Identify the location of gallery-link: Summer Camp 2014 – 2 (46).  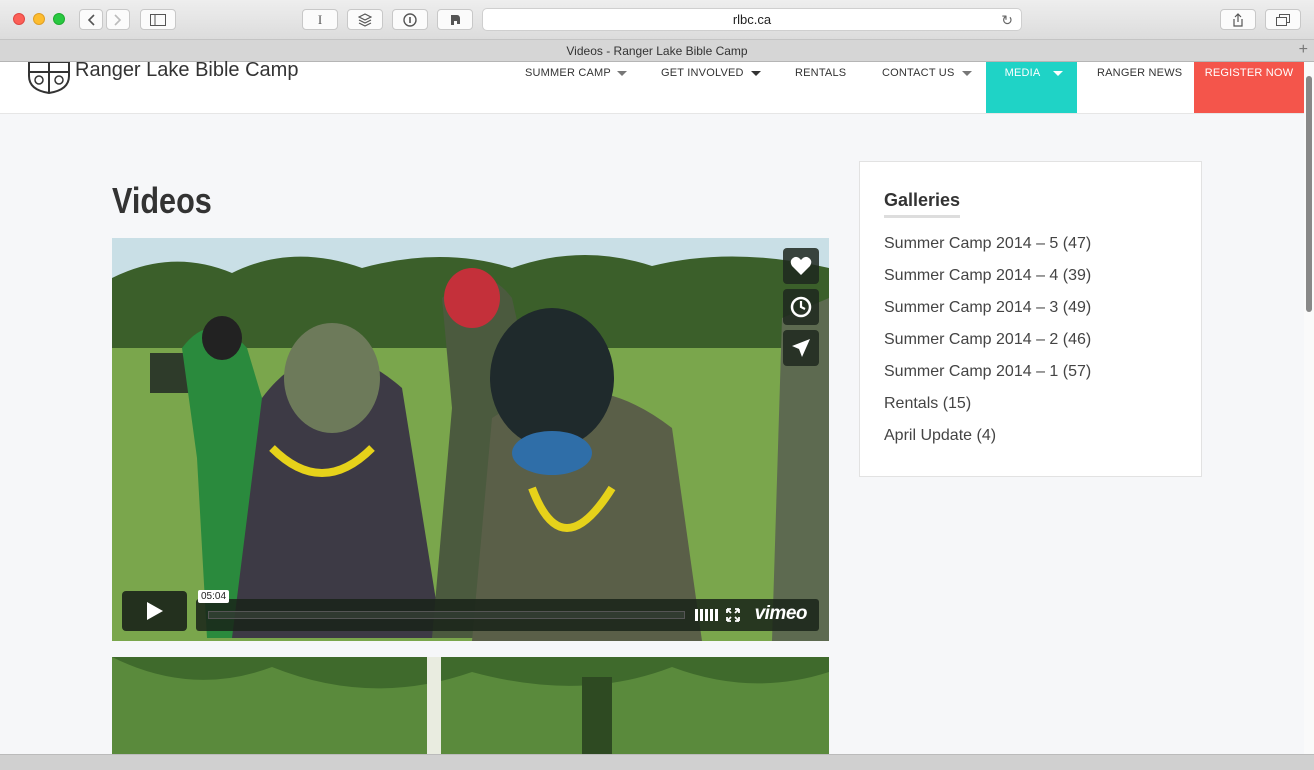
(987, 347).